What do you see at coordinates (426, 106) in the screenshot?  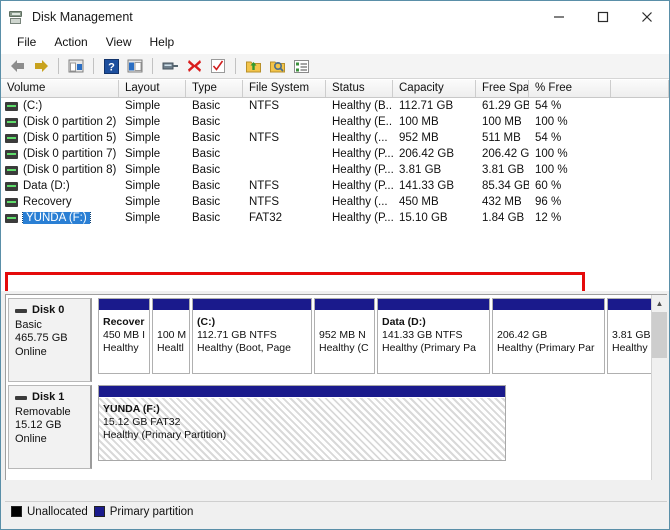 I see `cell-capacity: 112.71 GB` at bounding box center [426, 106].